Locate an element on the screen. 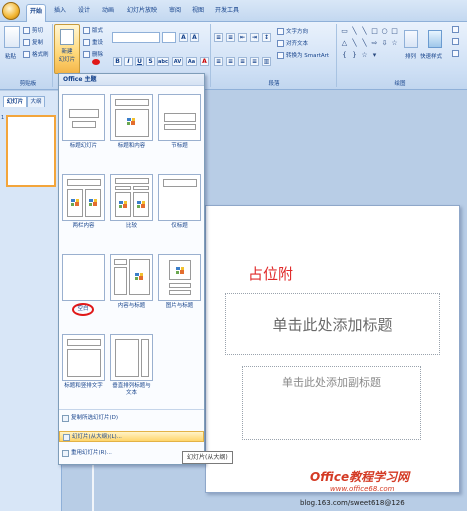 The image size is (467, 511). title-placeholder: 单击此处添加标题 is located at coordinates (332, 324).